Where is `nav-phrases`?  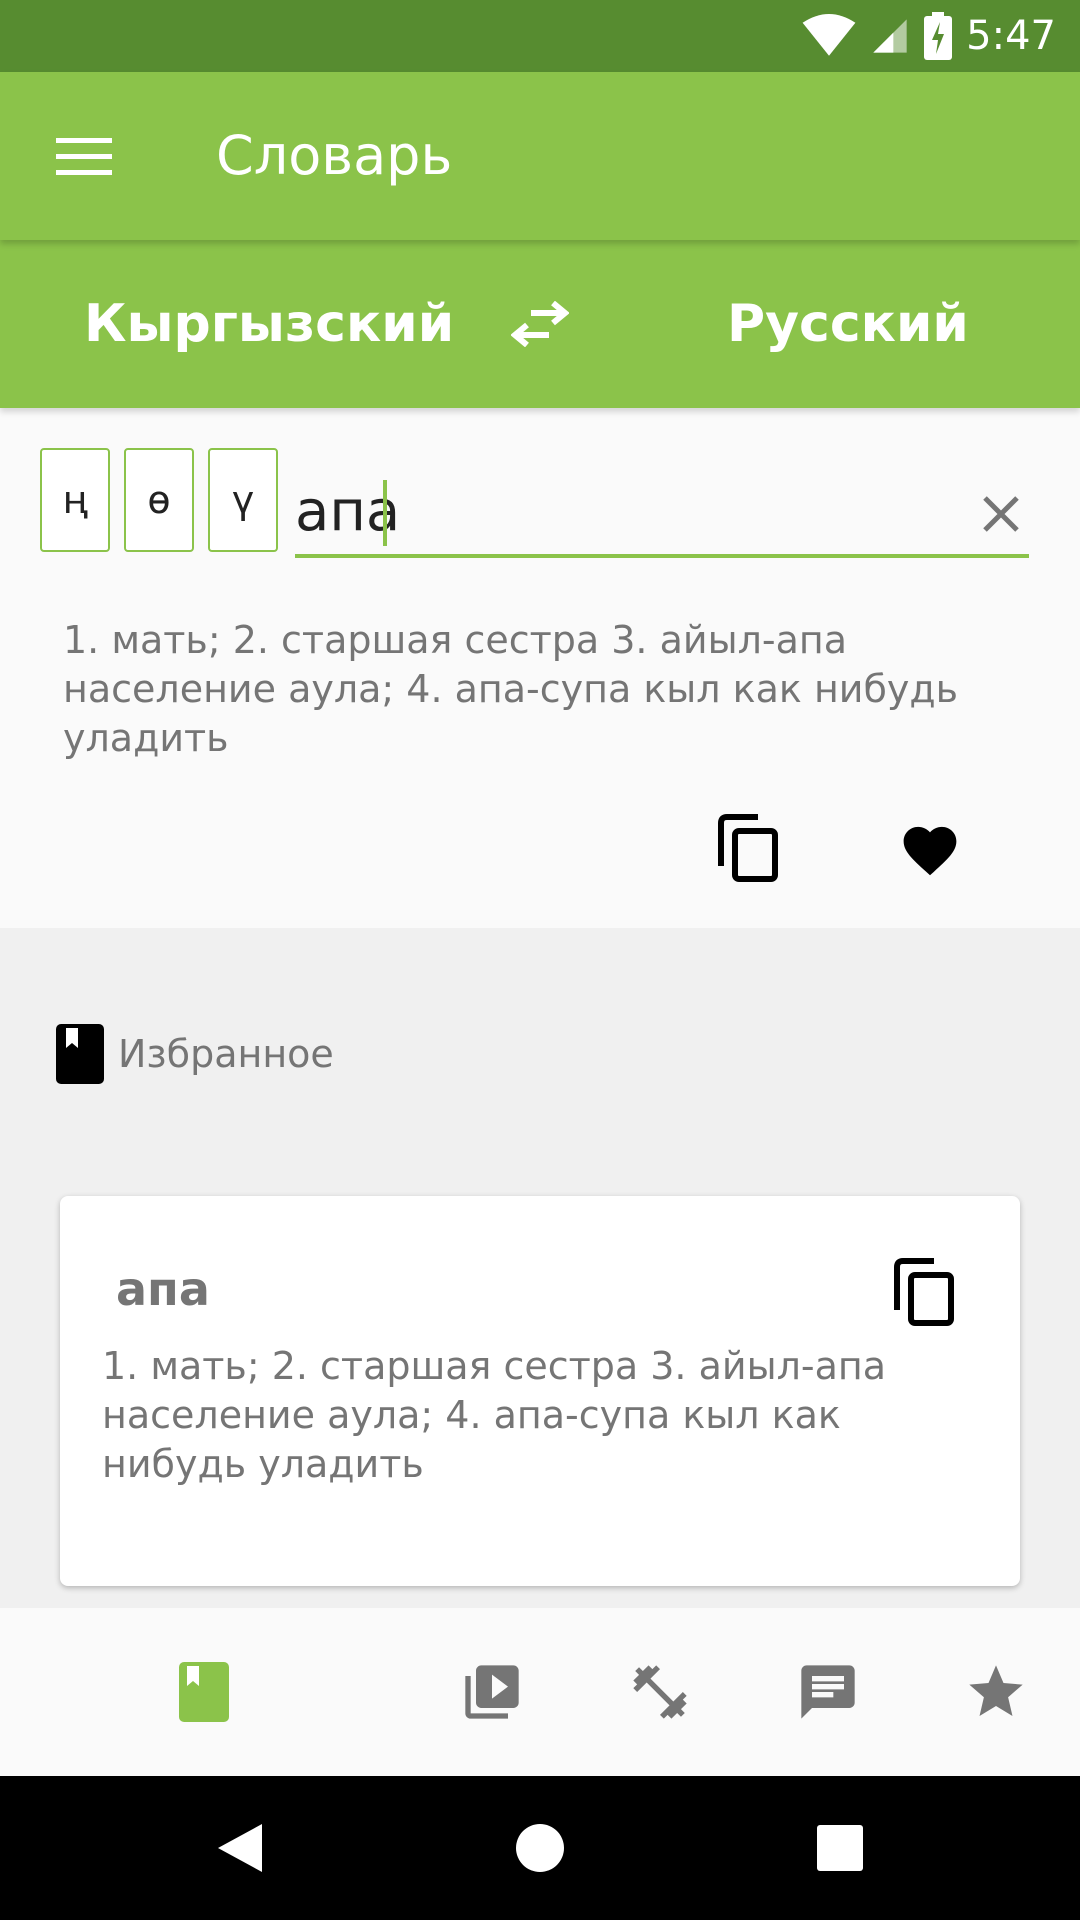 nav-phrases is located at coordinates (828, 1692).